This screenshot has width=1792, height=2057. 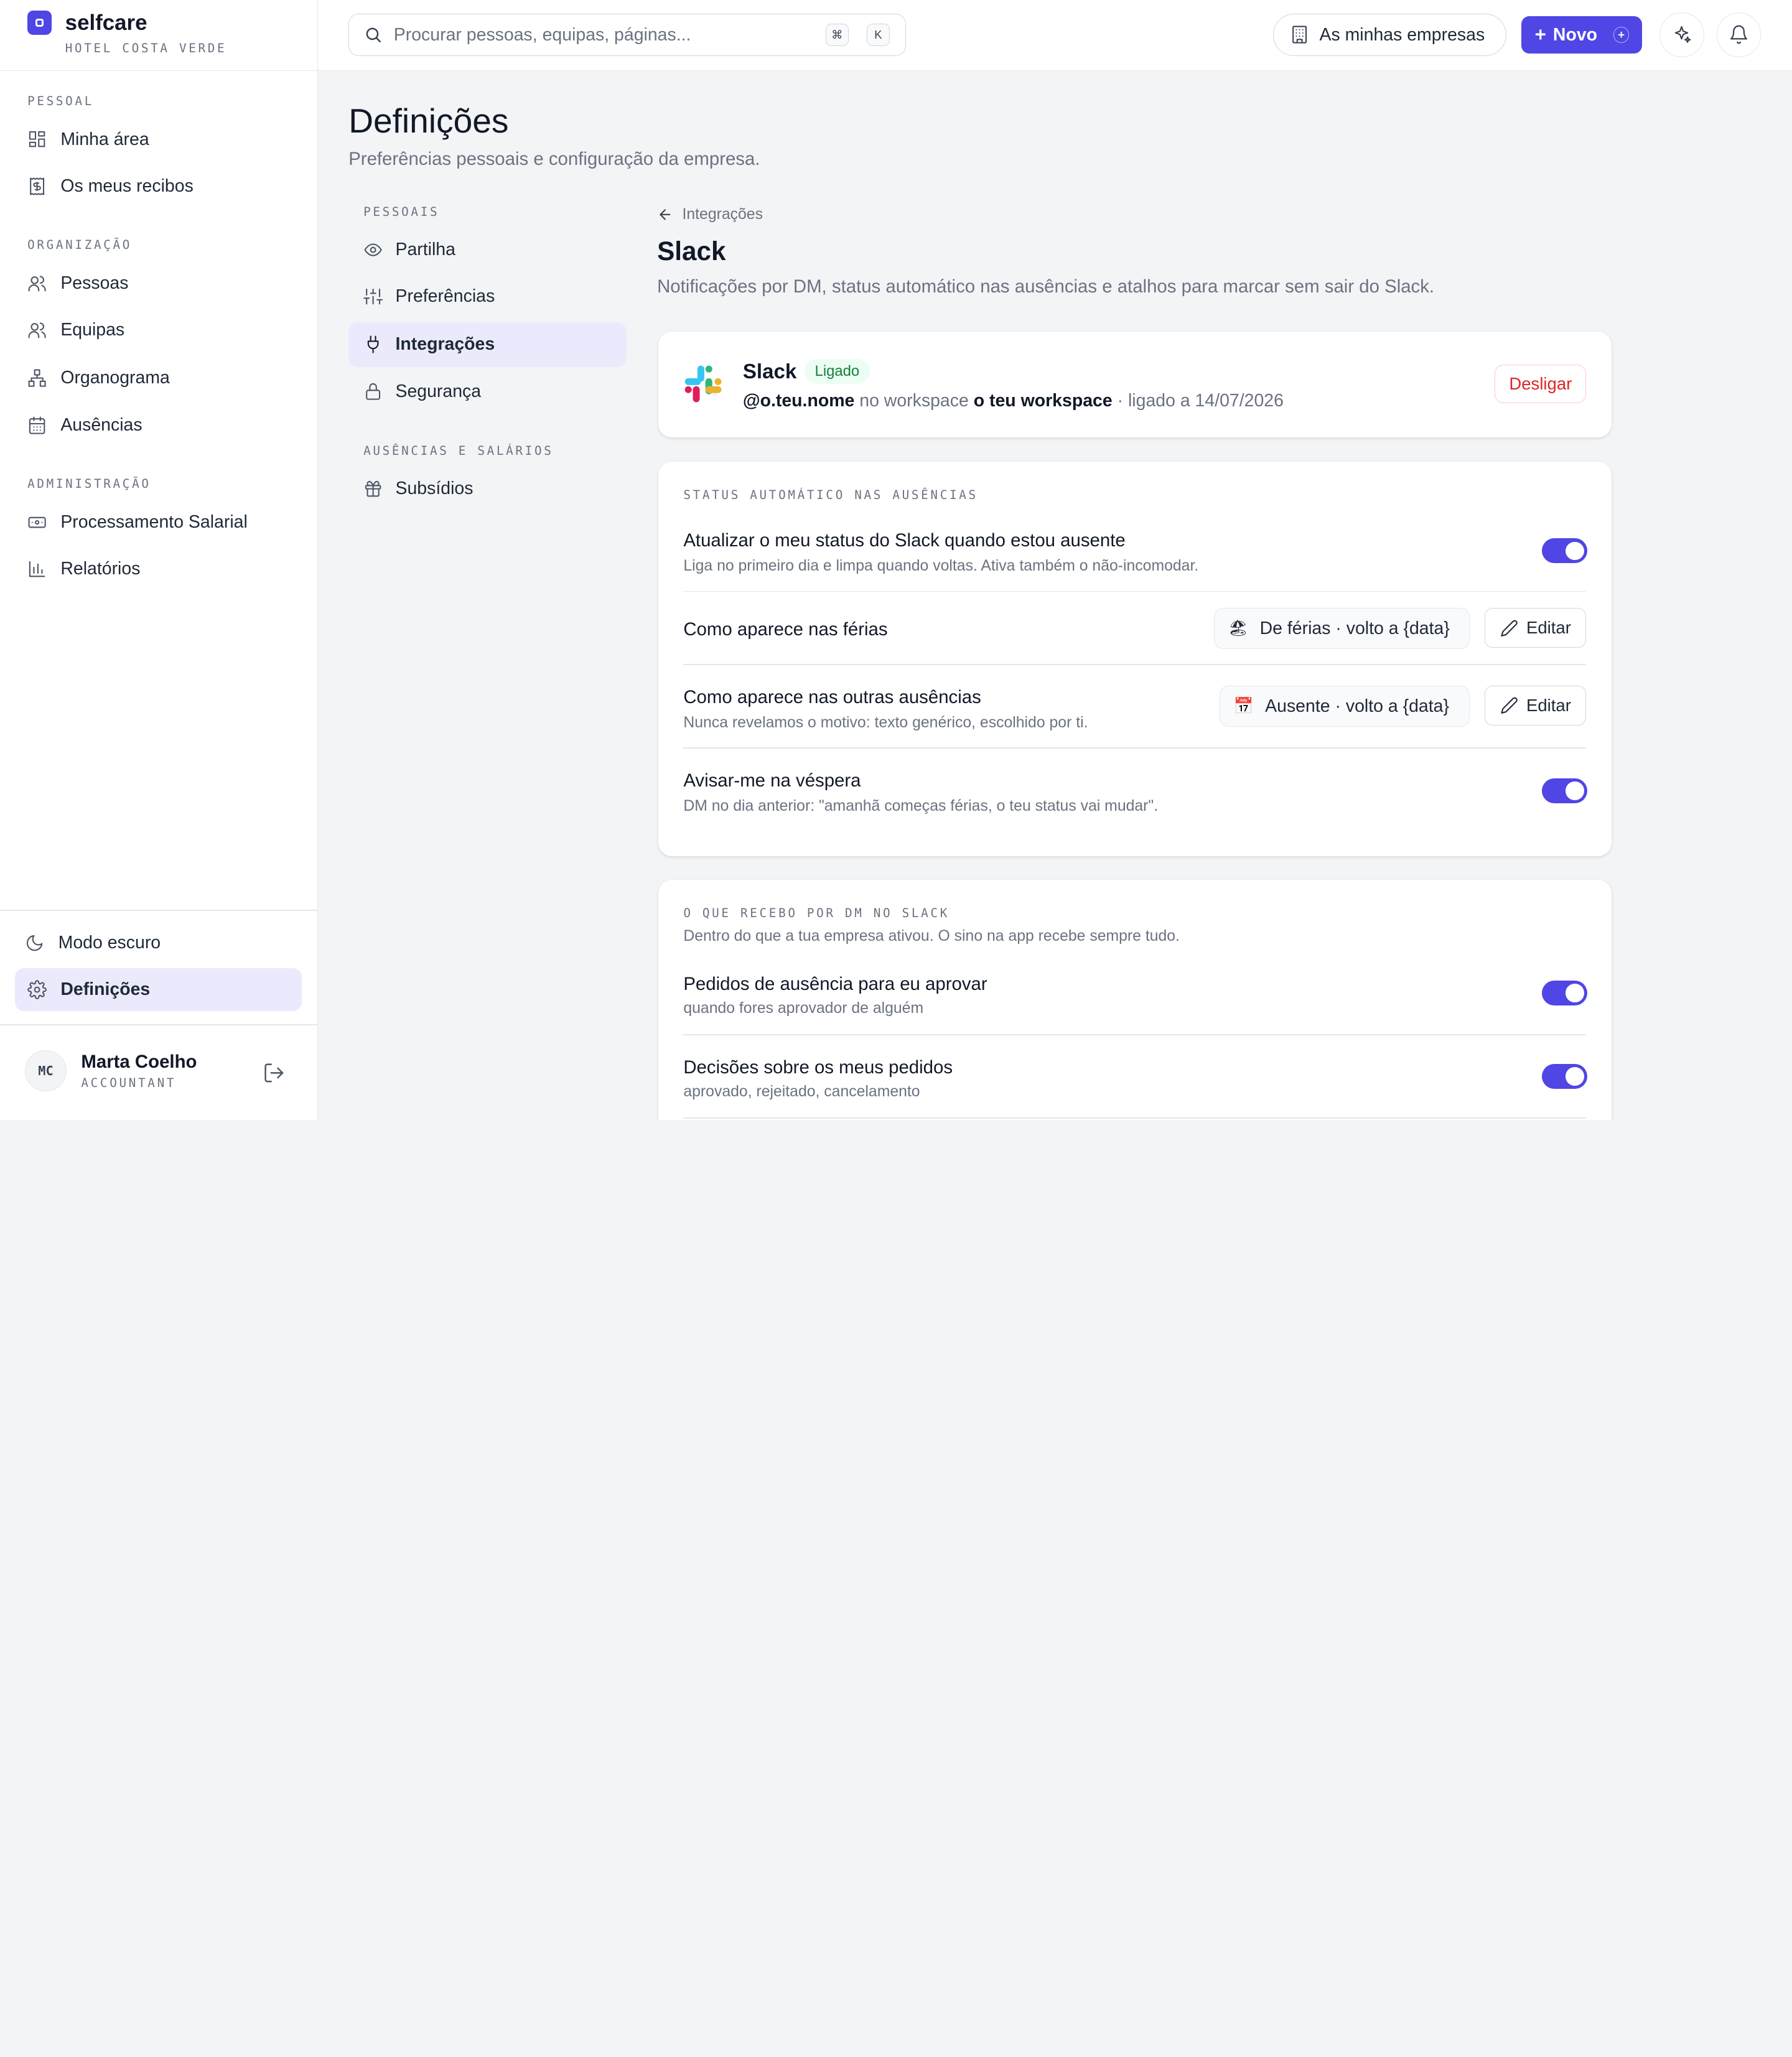 I want to click on org-chart-icon, so click(x=37, y=378).